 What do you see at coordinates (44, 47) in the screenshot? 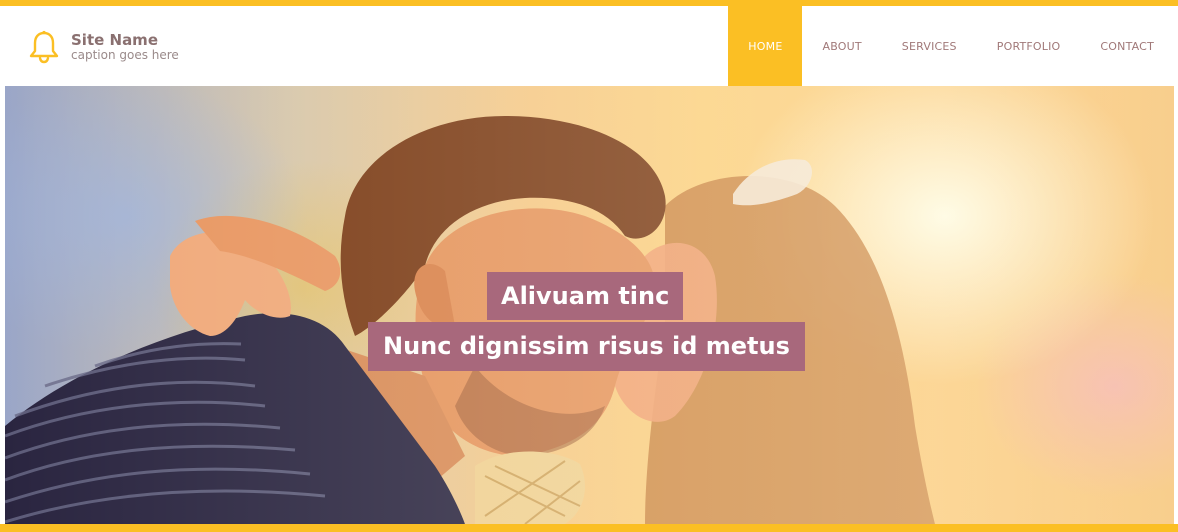
I see `bell-icon` at bounding box center [44, 47].